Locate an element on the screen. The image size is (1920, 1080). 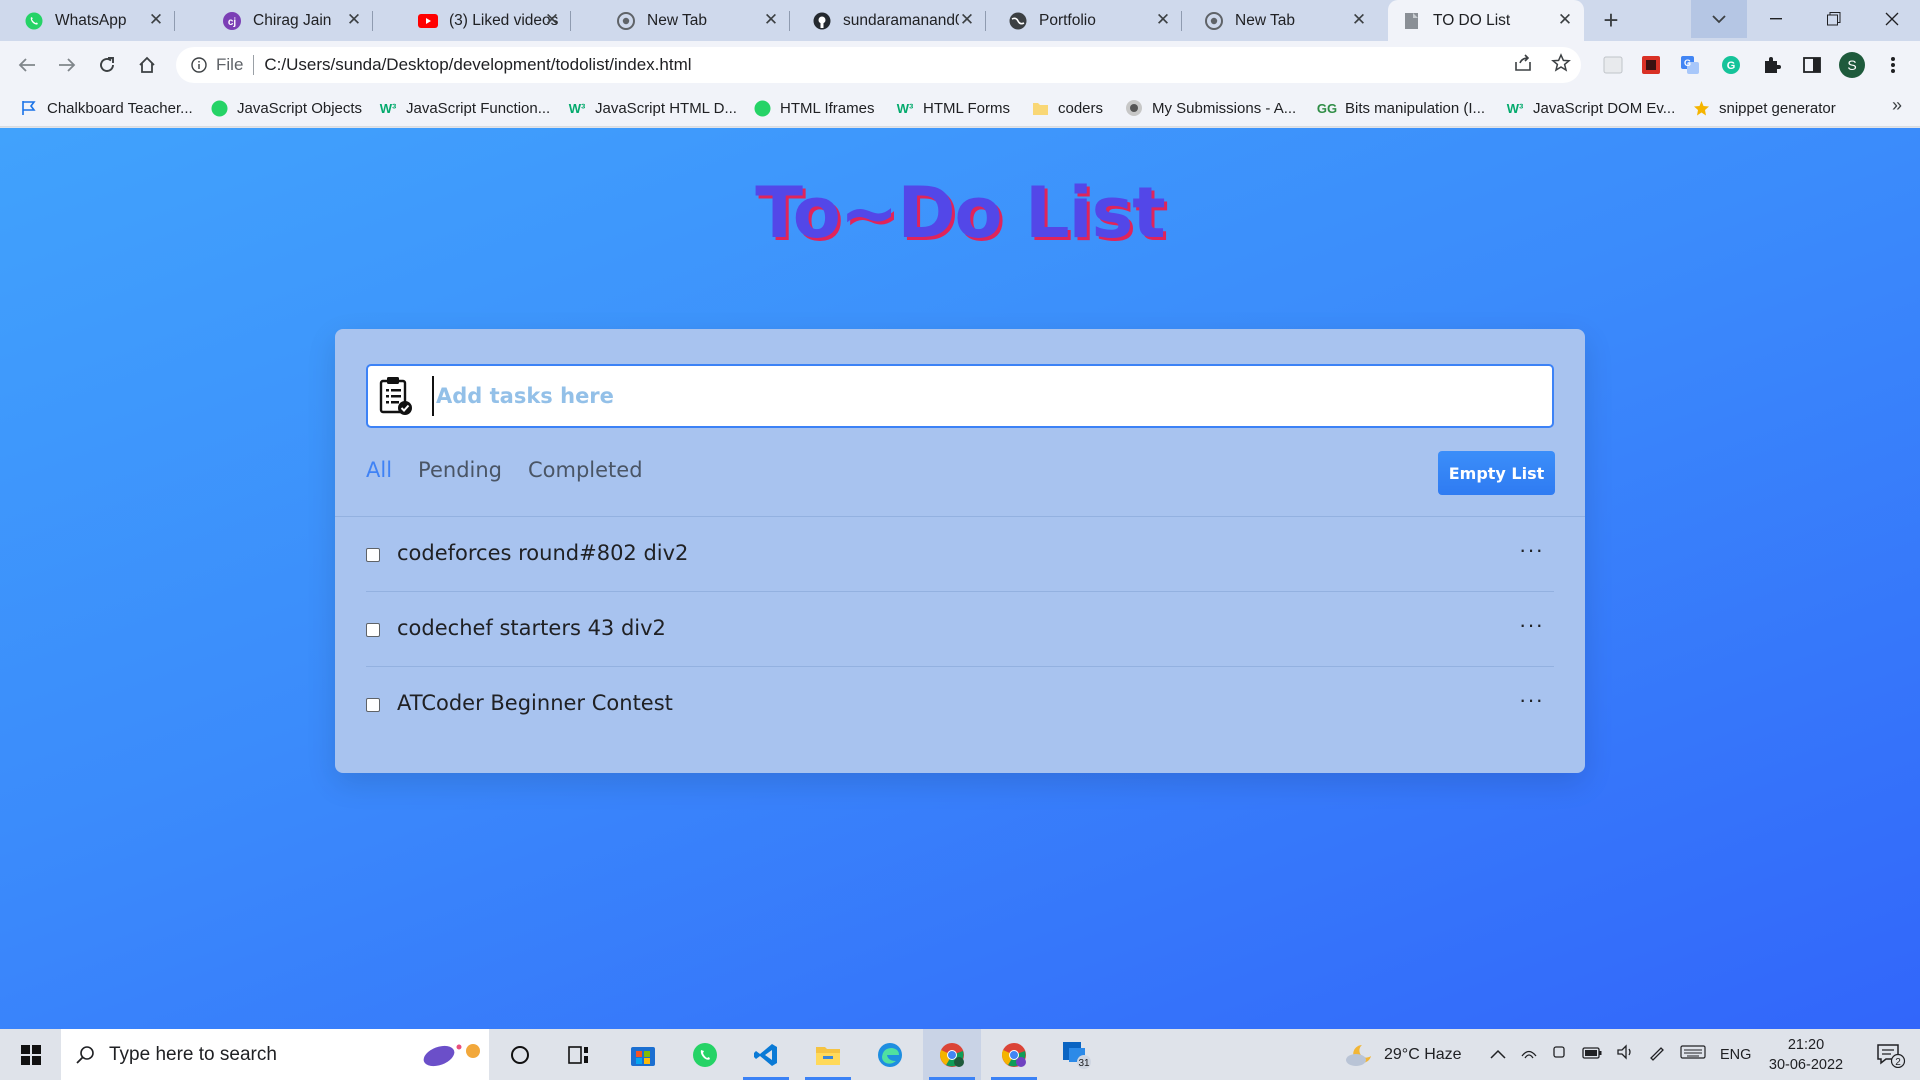
windows-logo-icon is located at coordinates (30, 1054).